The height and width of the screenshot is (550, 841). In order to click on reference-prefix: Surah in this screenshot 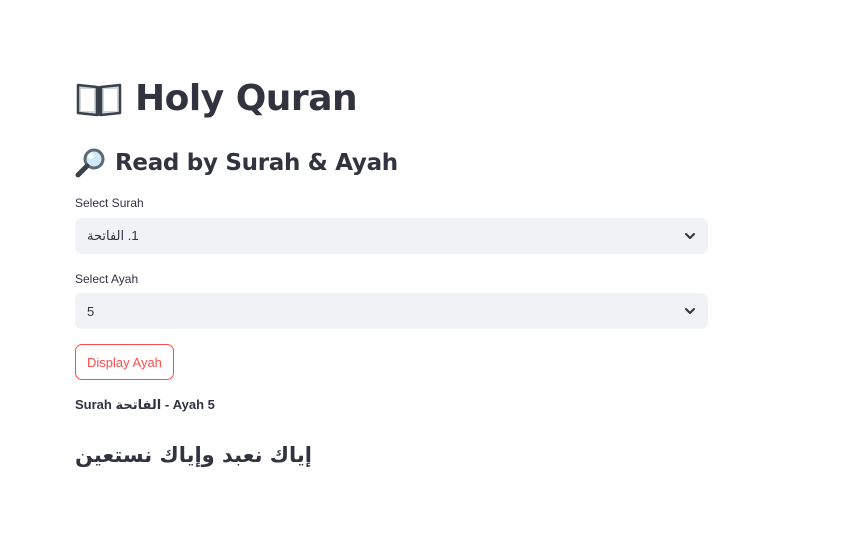, I will do `click(93, 404)`.